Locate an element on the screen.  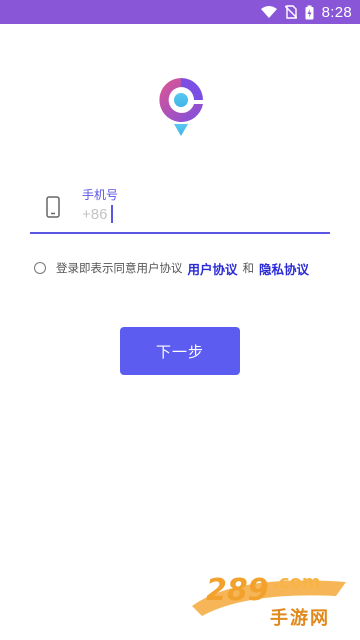
privacy-policy-link: 隐私协议 is located at coordinates (284, 268).